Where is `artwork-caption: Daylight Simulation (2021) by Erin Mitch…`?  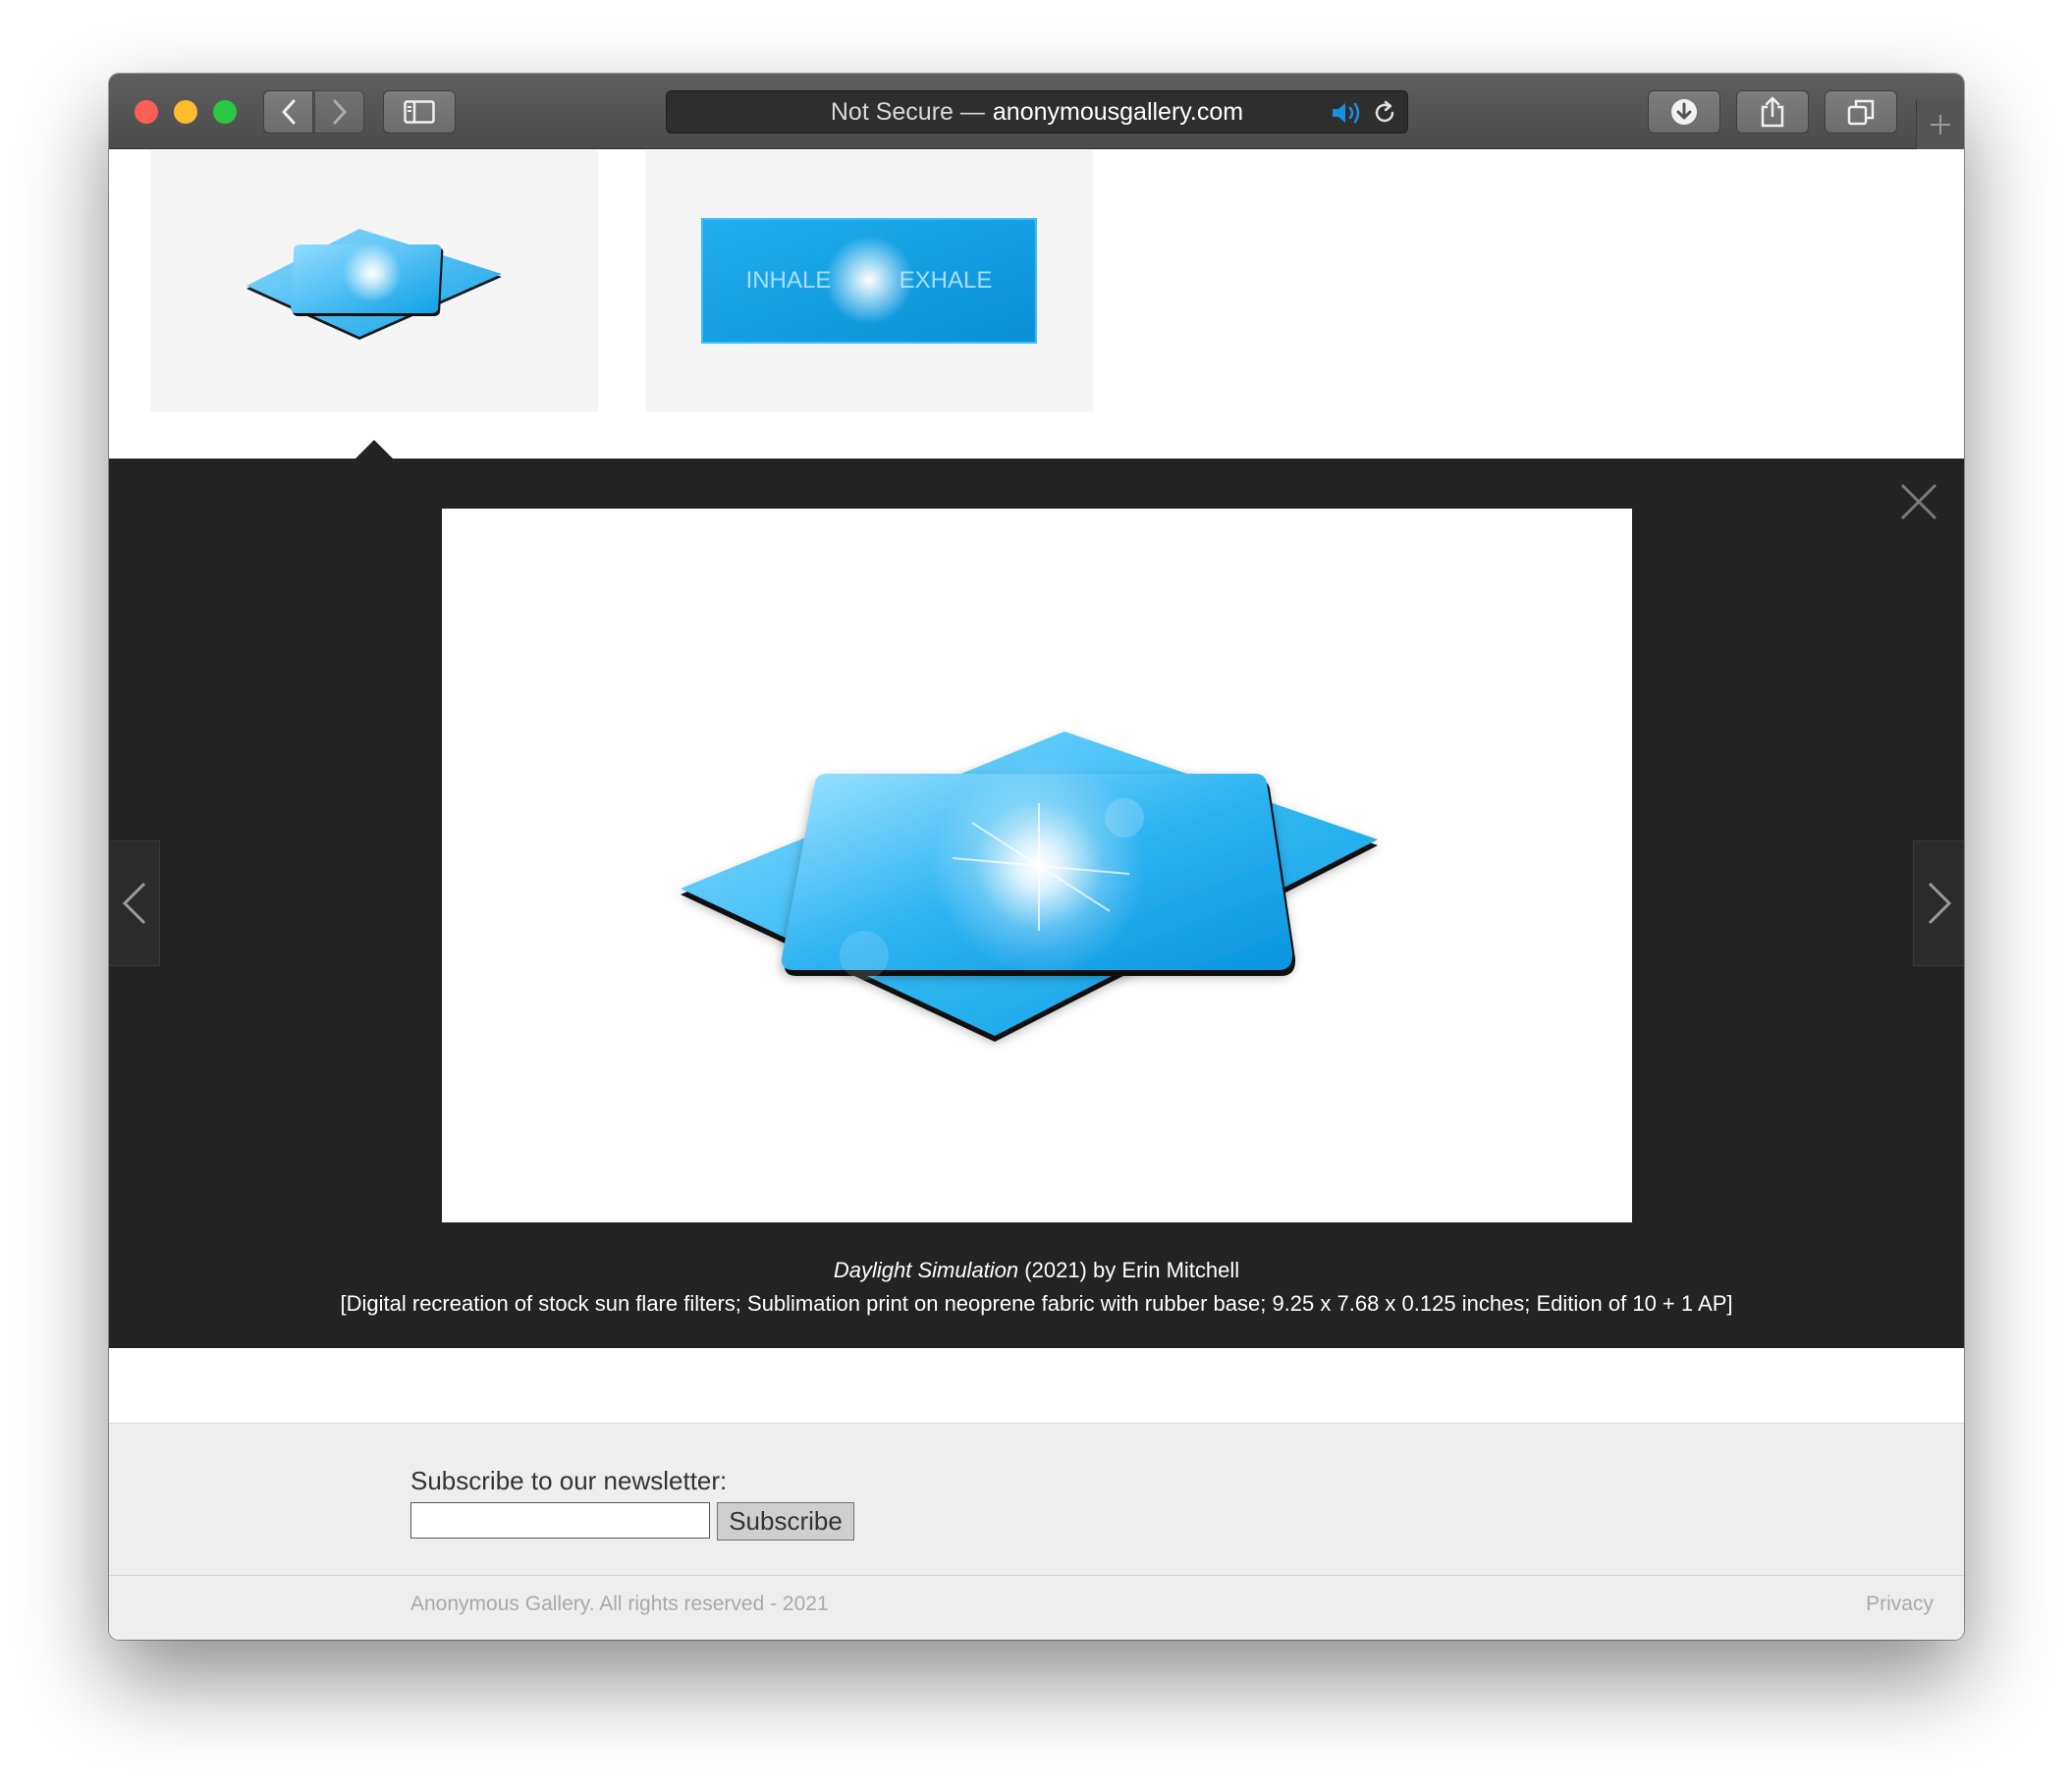
artwork-caption: Daylight Simulation (2021) by Erin Mitch… is located at coordinates (1037, 1287).